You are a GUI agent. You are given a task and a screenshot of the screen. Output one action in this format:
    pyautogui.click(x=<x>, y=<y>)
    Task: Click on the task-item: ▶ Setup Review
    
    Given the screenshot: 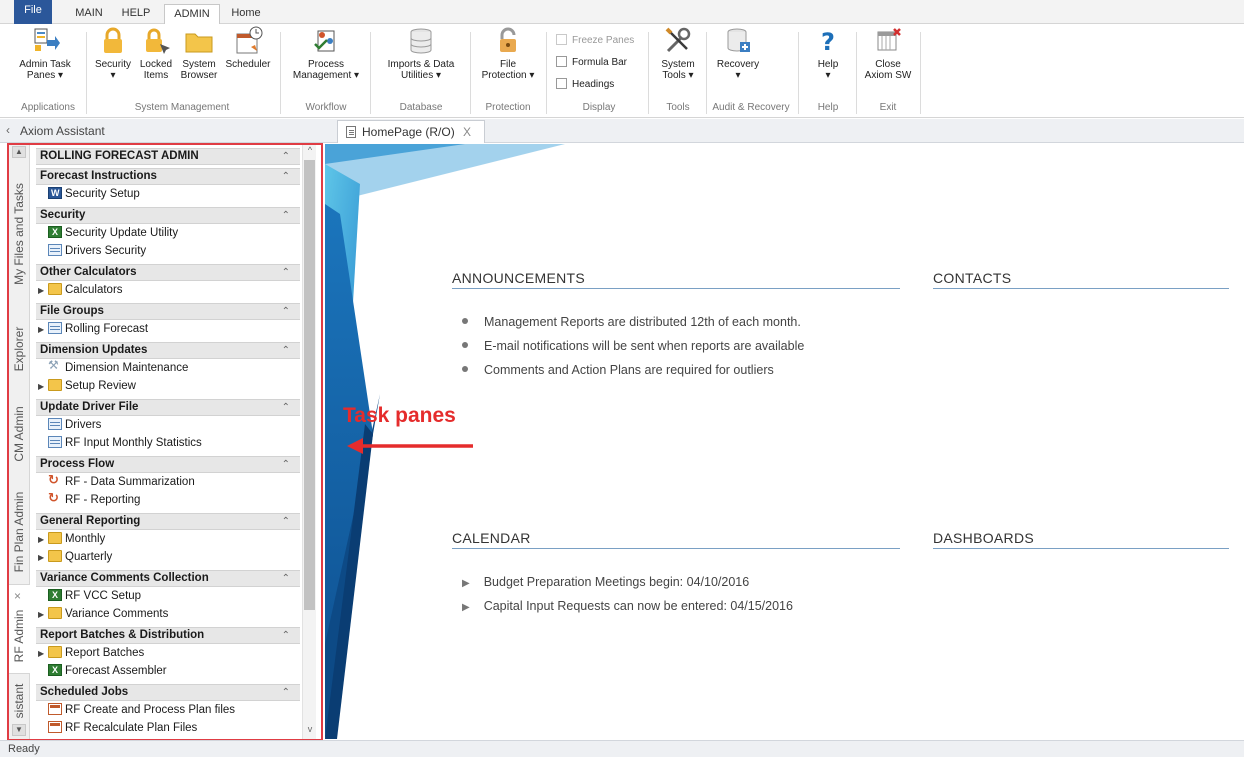 What is the action you would take?
    pyautogui.click(x=87, y=386)
    